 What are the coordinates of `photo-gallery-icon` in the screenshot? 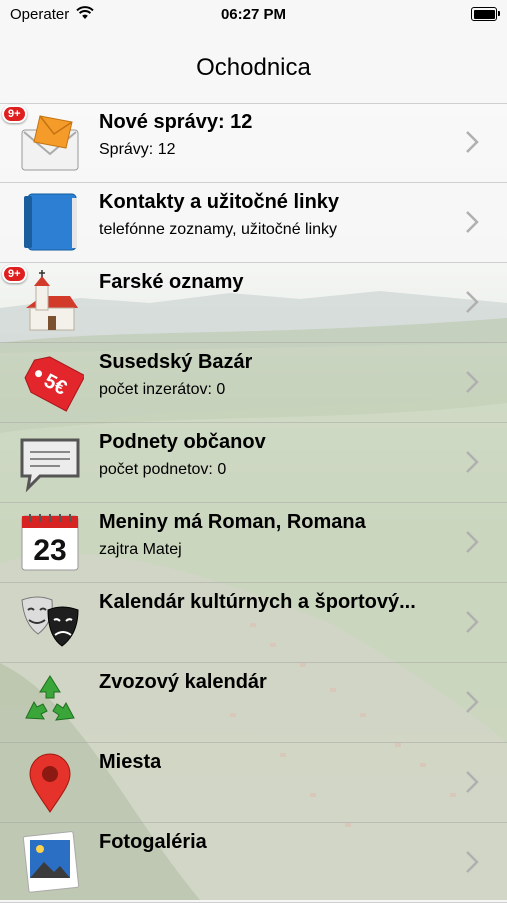 It's located at (51, 862).